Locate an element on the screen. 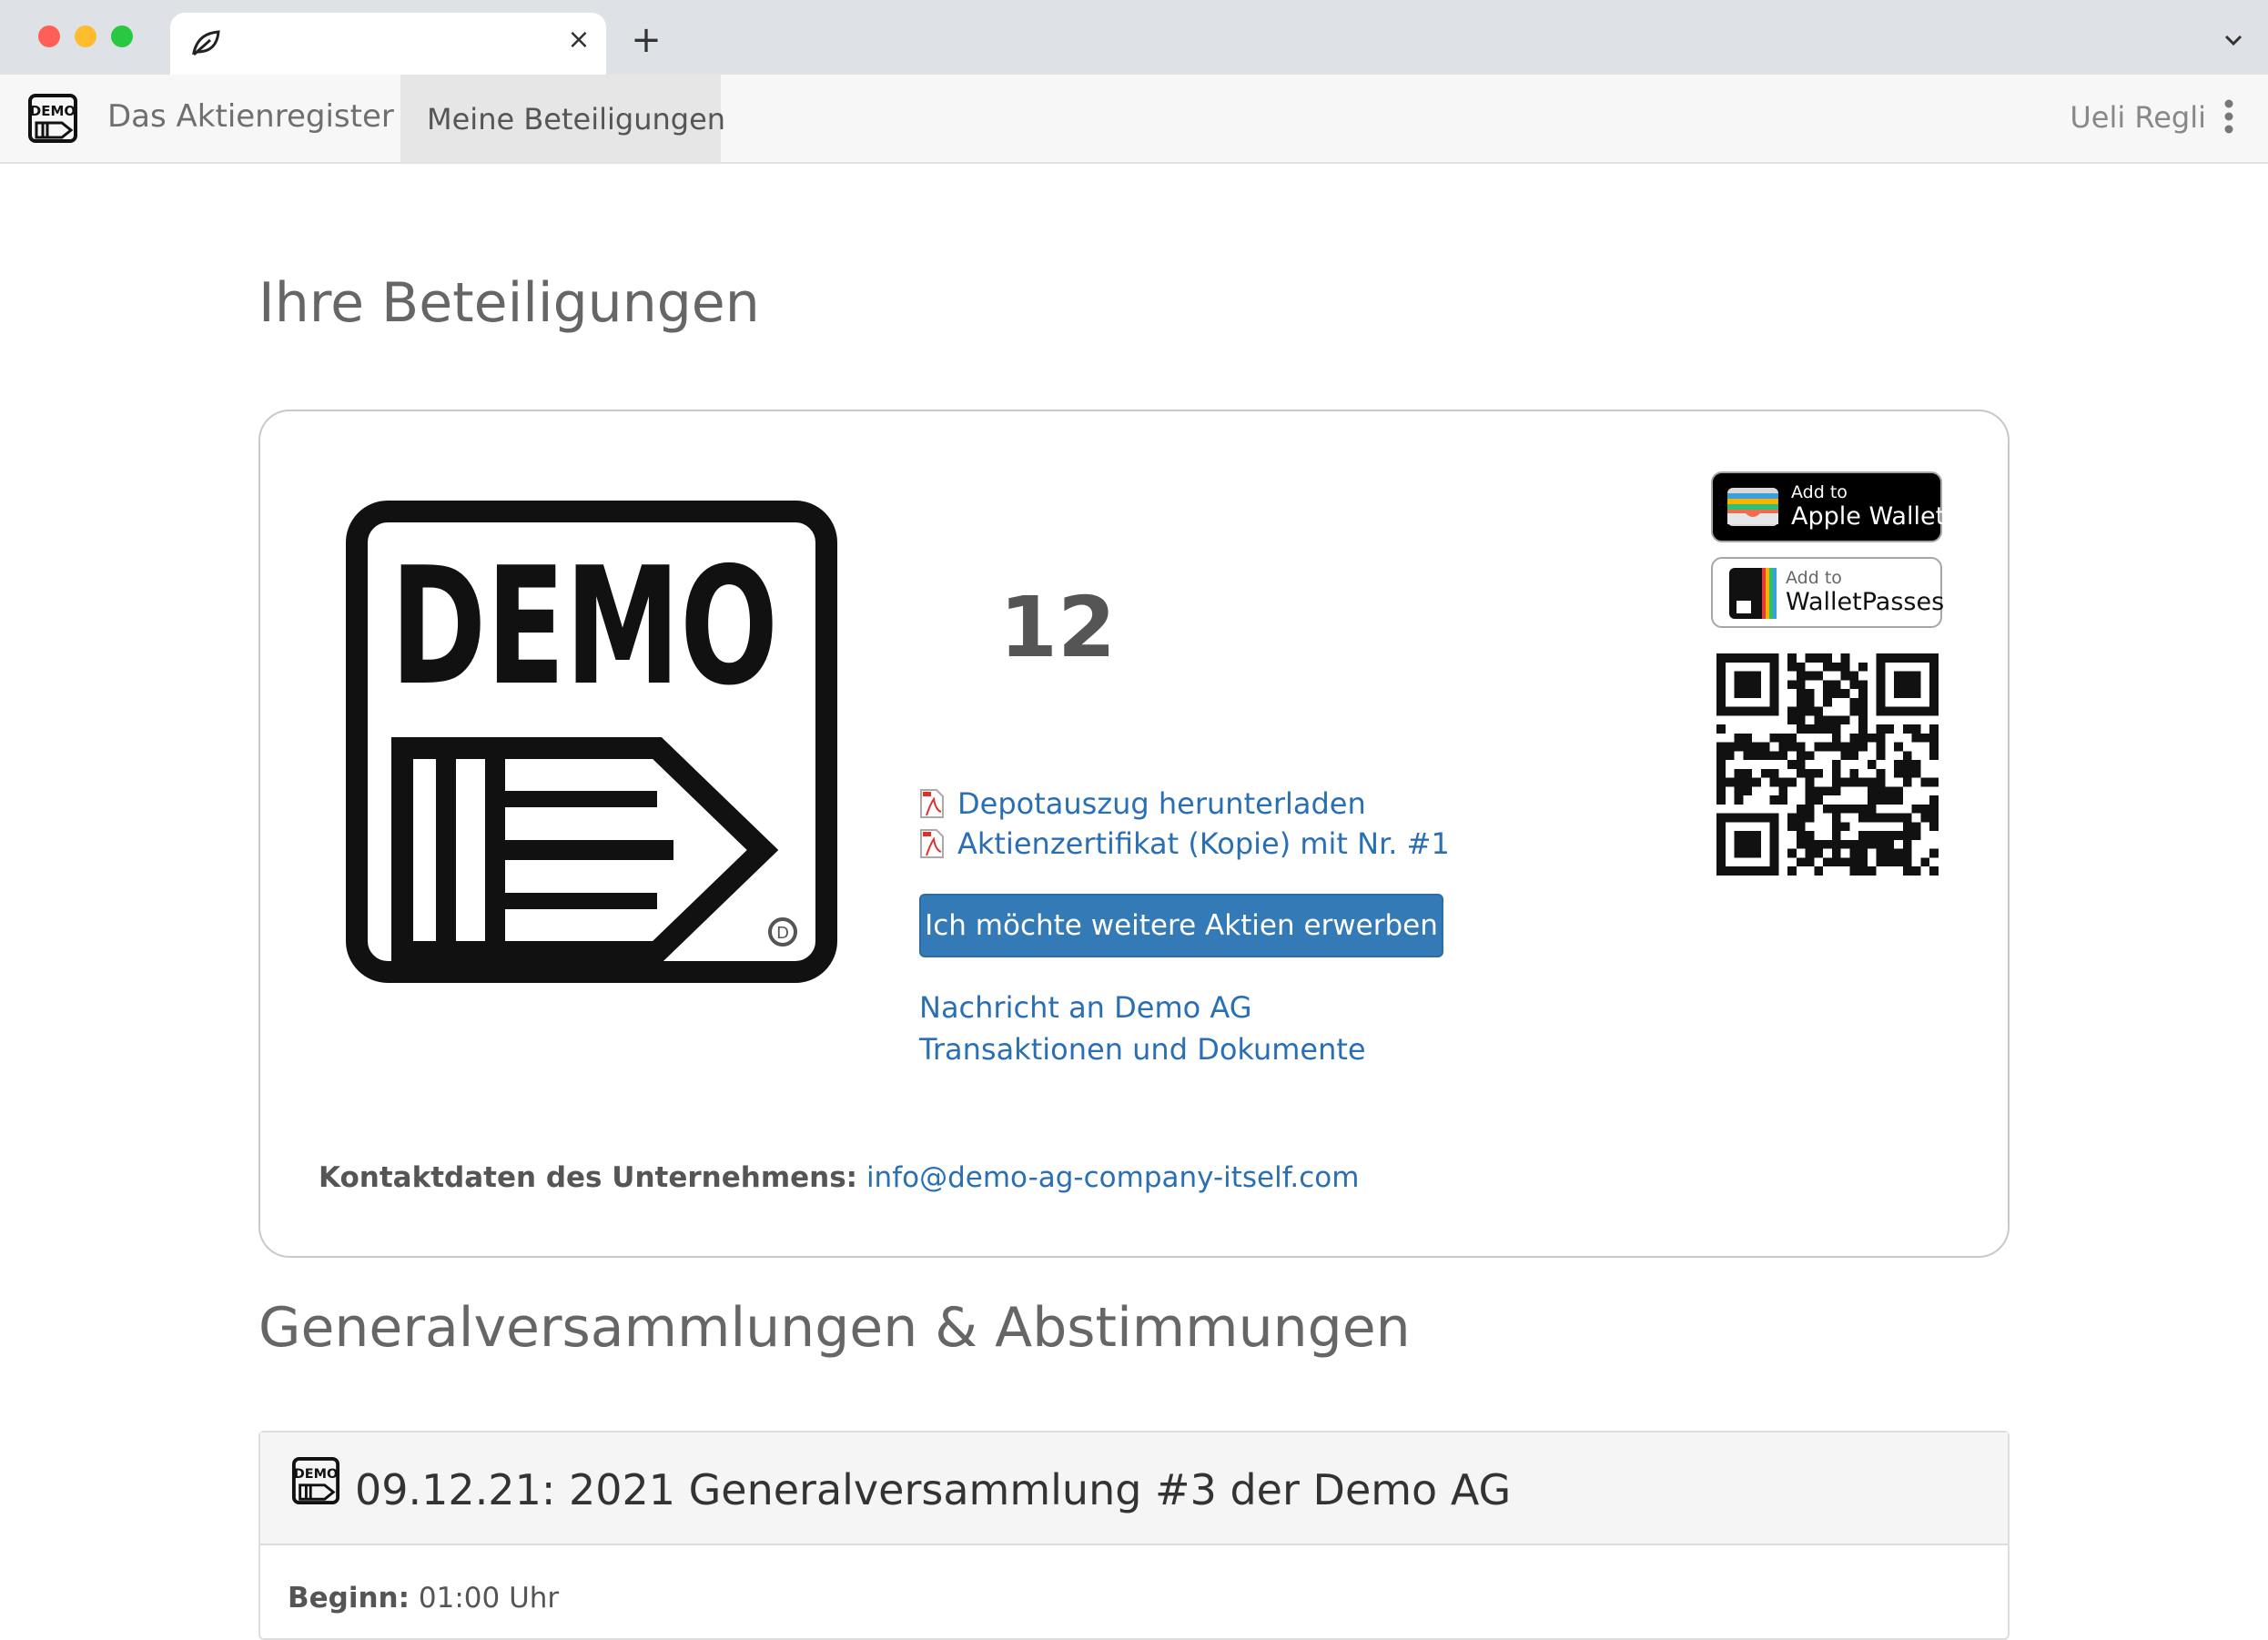 The width and height of the screenshot is (2268, 1640). meetings-heading: Generalversammlungen & Abstimmungen is located at coordinates (834, 1328).